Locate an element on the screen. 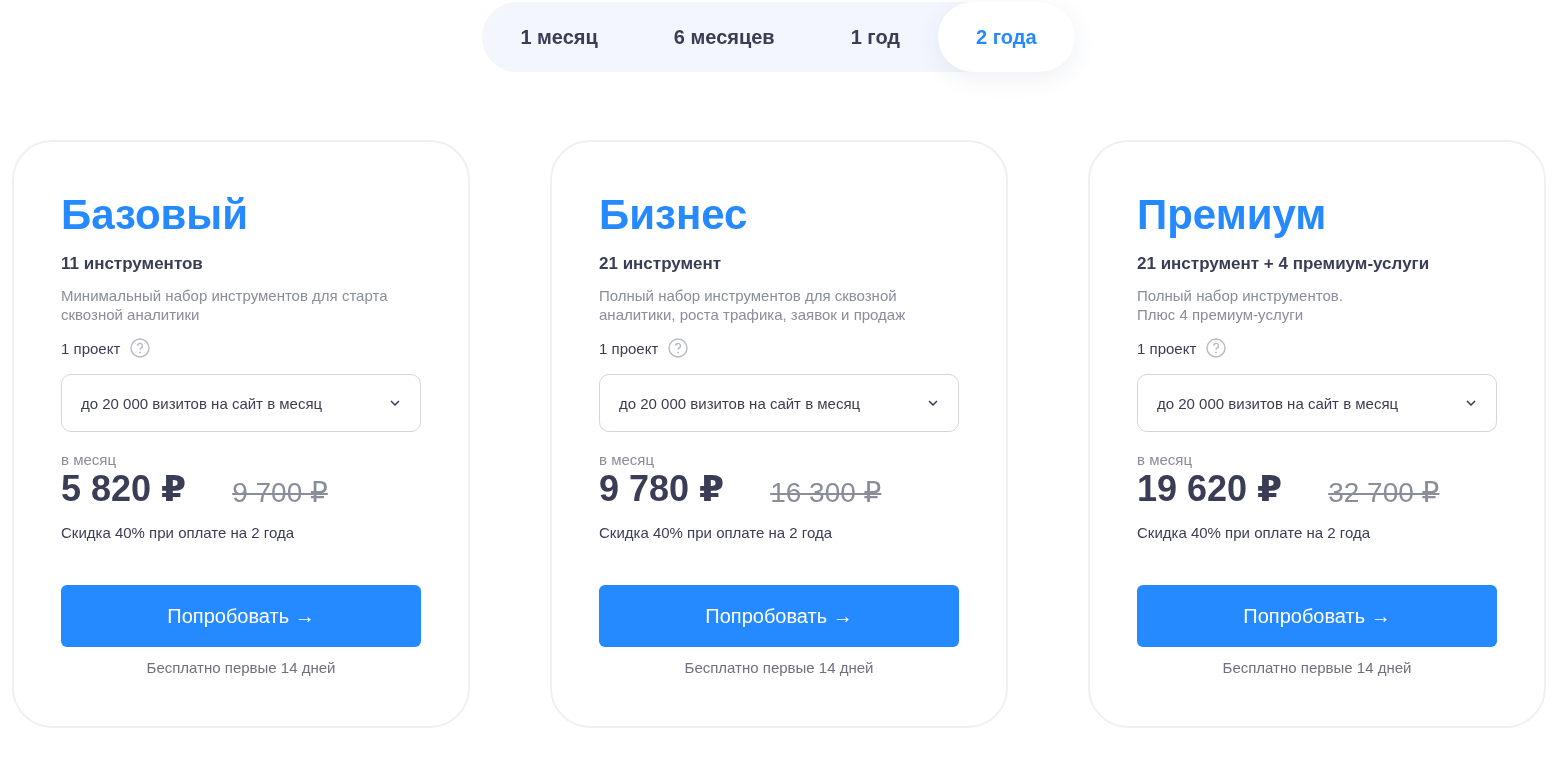  plan-description: Полный набор инструментов для сквозной аналитики, роста трафика, заявок и продаж is located at coordinates (753, 305).